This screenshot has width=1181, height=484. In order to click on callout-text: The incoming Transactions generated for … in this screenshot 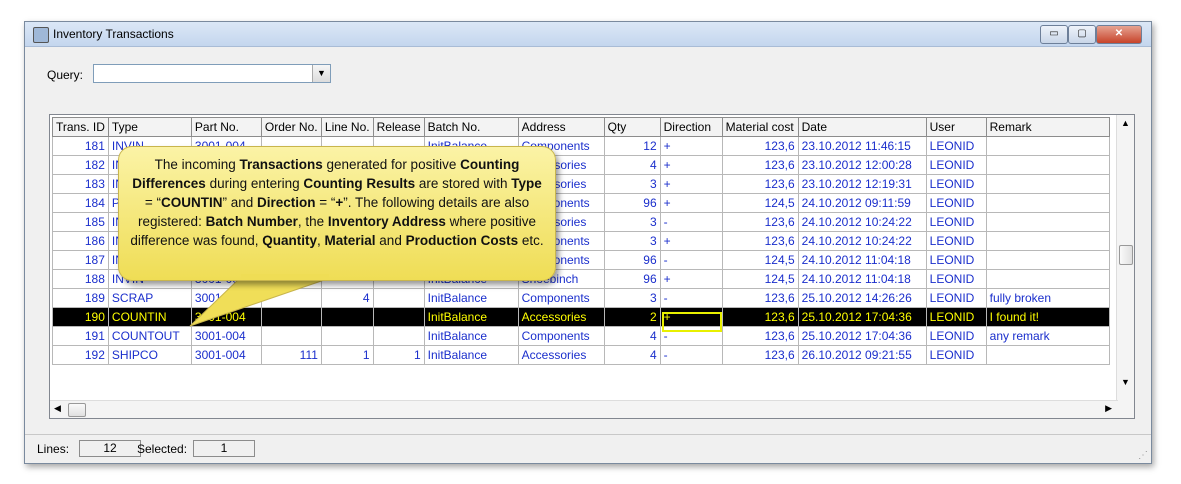, I will do `click(337, 202)`.